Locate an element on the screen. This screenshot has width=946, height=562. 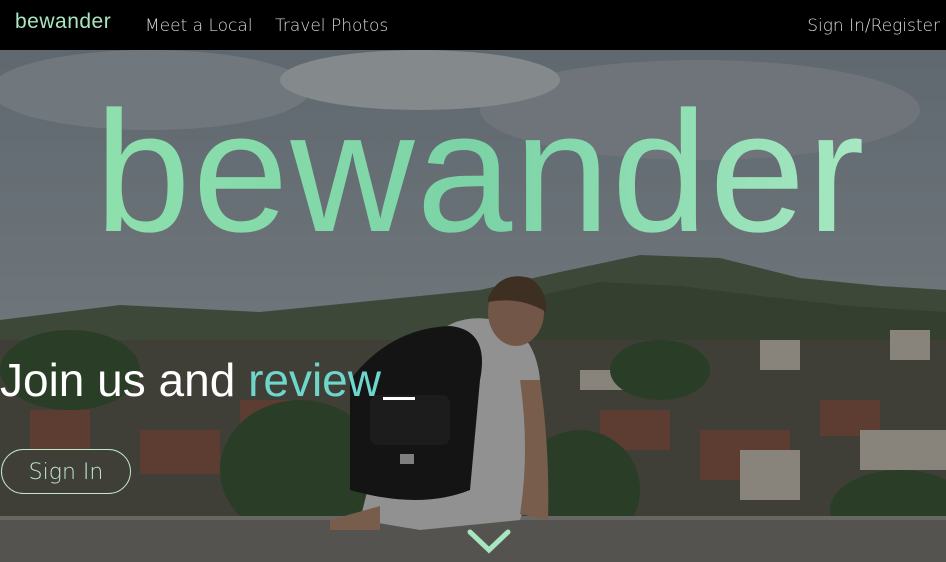
tagline-prefix: Join us and is located at coordinates (118, 380).